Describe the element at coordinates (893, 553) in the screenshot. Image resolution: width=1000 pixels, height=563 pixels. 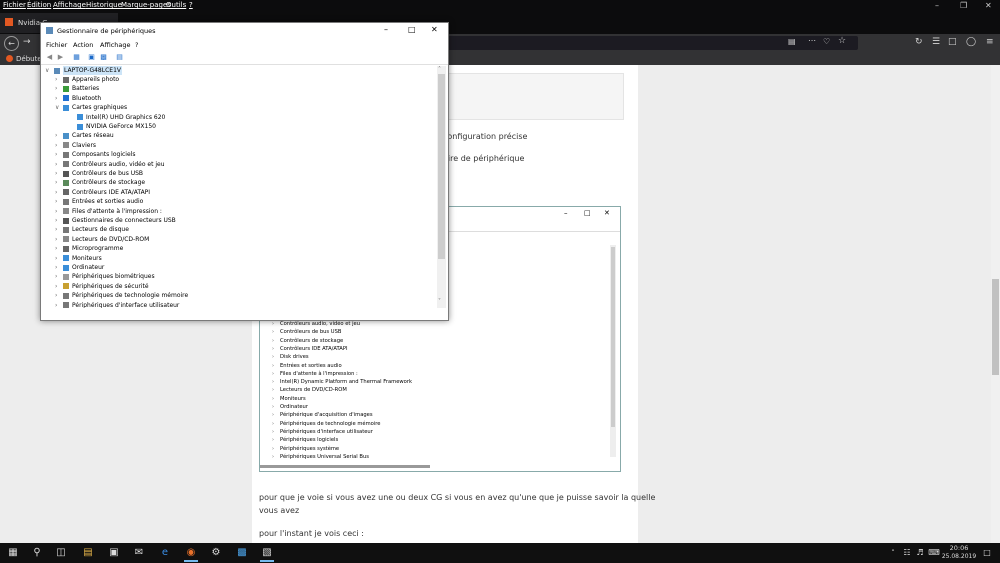
I see `tray-chevron-icon: ˄` at that location.